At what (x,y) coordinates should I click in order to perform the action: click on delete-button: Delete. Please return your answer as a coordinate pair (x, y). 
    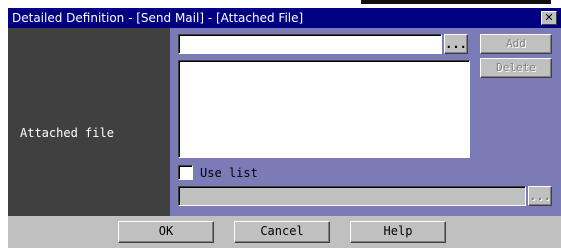
    Looking at the image, I should click on (516, 68).